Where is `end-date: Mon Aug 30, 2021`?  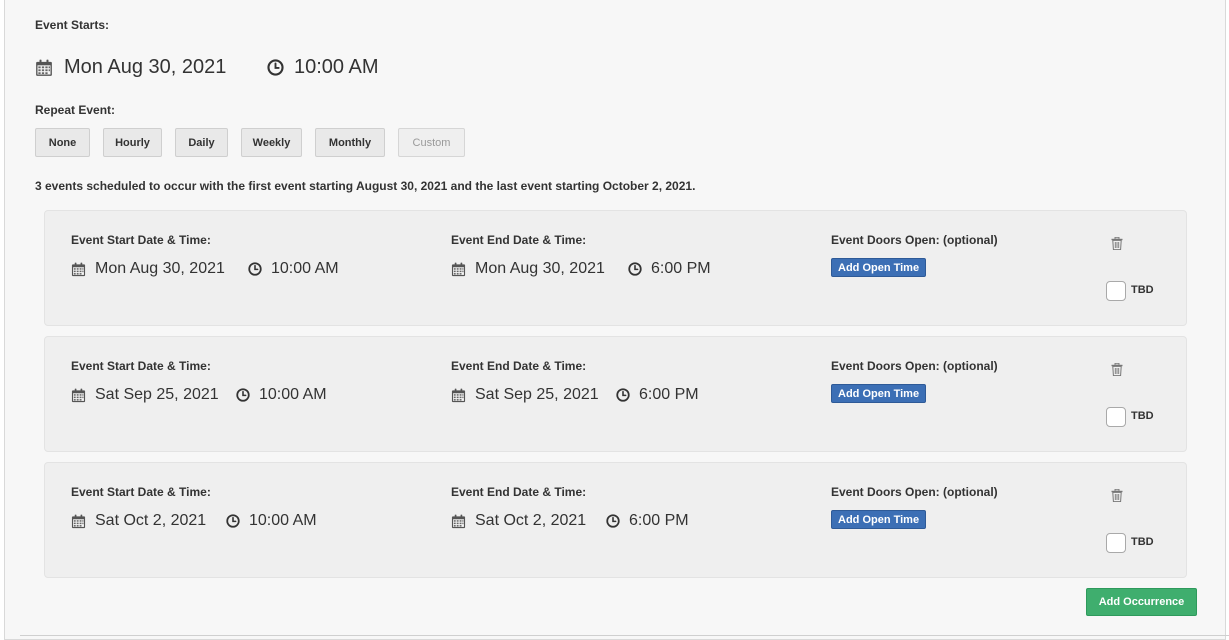 end-date: Mon Aug 30, 2021 is located at coordinates (540, 269).